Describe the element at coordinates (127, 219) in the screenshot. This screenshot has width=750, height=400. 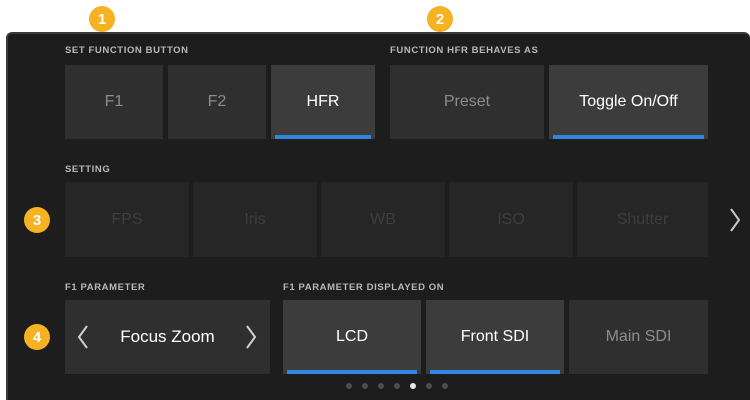
I see `setting-fps: FPS` at that location.